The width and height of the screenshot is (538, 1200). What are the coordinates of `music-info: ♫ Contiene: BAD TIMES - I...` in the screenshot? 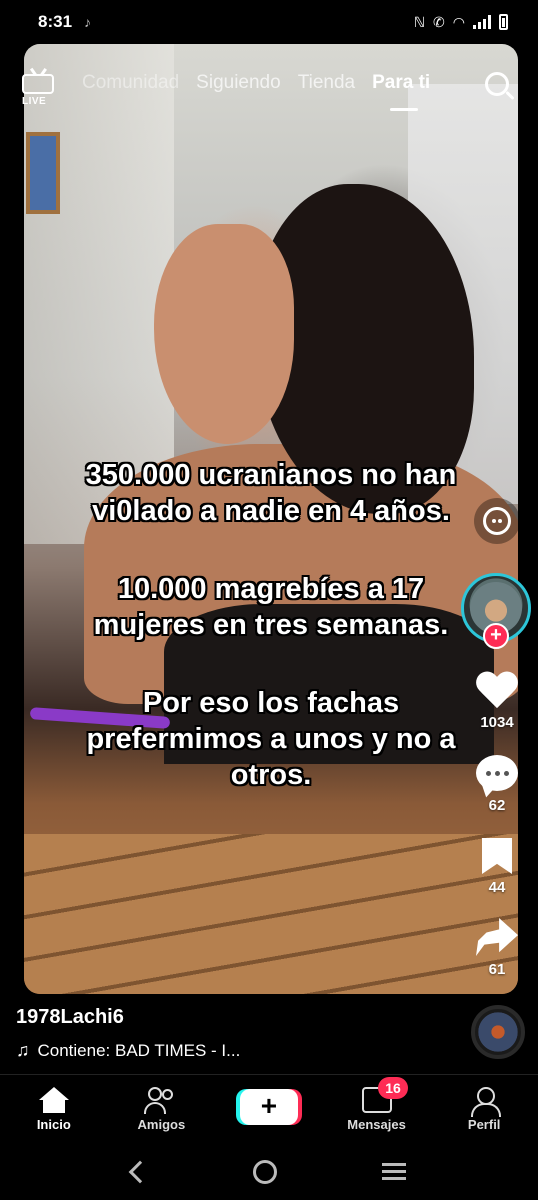 It's located at (128, 1050).